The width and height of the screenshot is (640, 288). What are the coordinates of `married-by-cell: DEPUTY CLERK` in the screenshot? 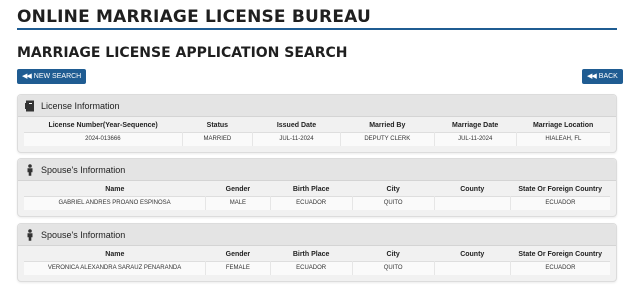 It's located at (387, 138).